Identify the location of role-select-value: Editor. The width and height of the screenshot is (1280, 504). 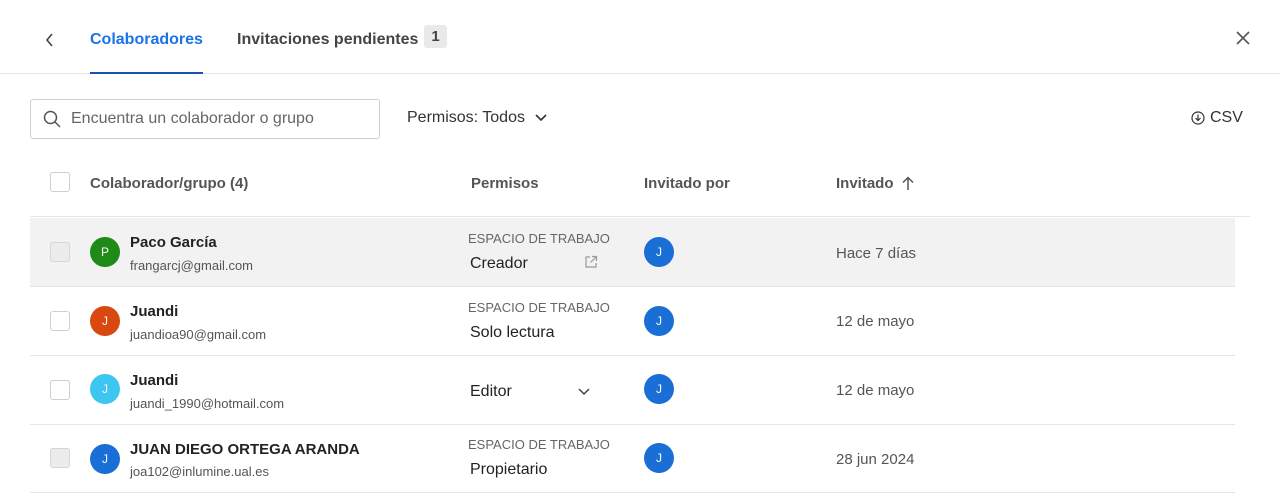
(491, 391).